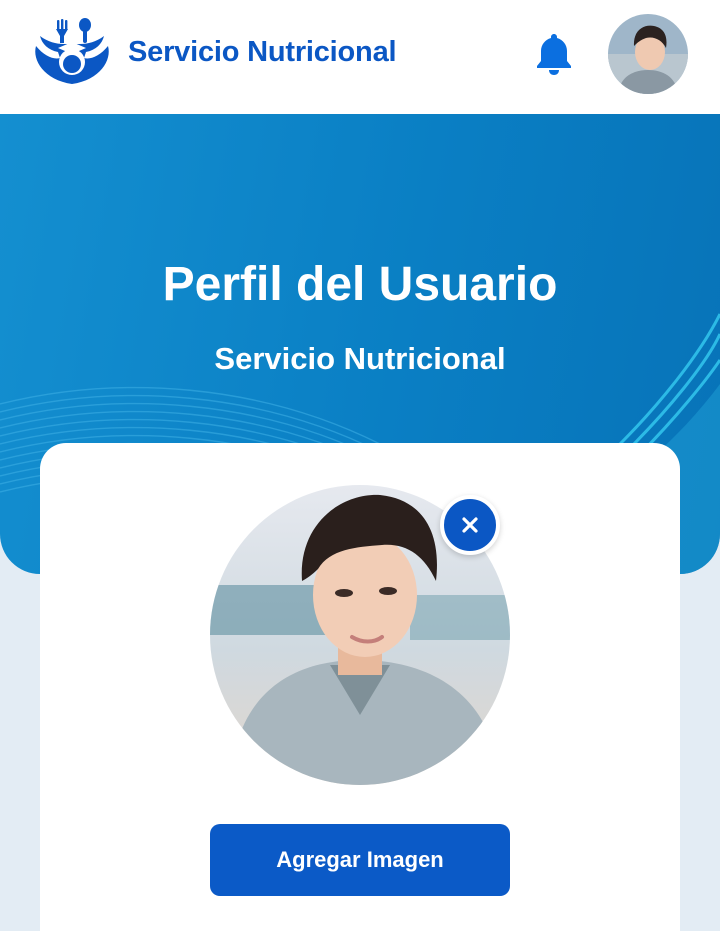  Describe the element at coordinates (360, 284) in the screenshot. I see `page-title: Perfil del Usuario` at that location.